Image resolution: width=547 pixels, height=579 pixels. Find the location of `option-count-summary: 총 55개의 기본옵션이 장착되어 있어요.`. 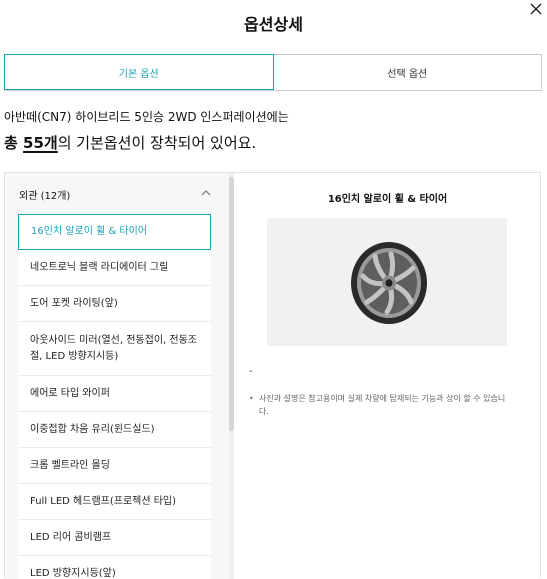

option-count-summary: 총 55개의 기본옵션이 장착되어 있어요. is located at coordinates (130, 142).